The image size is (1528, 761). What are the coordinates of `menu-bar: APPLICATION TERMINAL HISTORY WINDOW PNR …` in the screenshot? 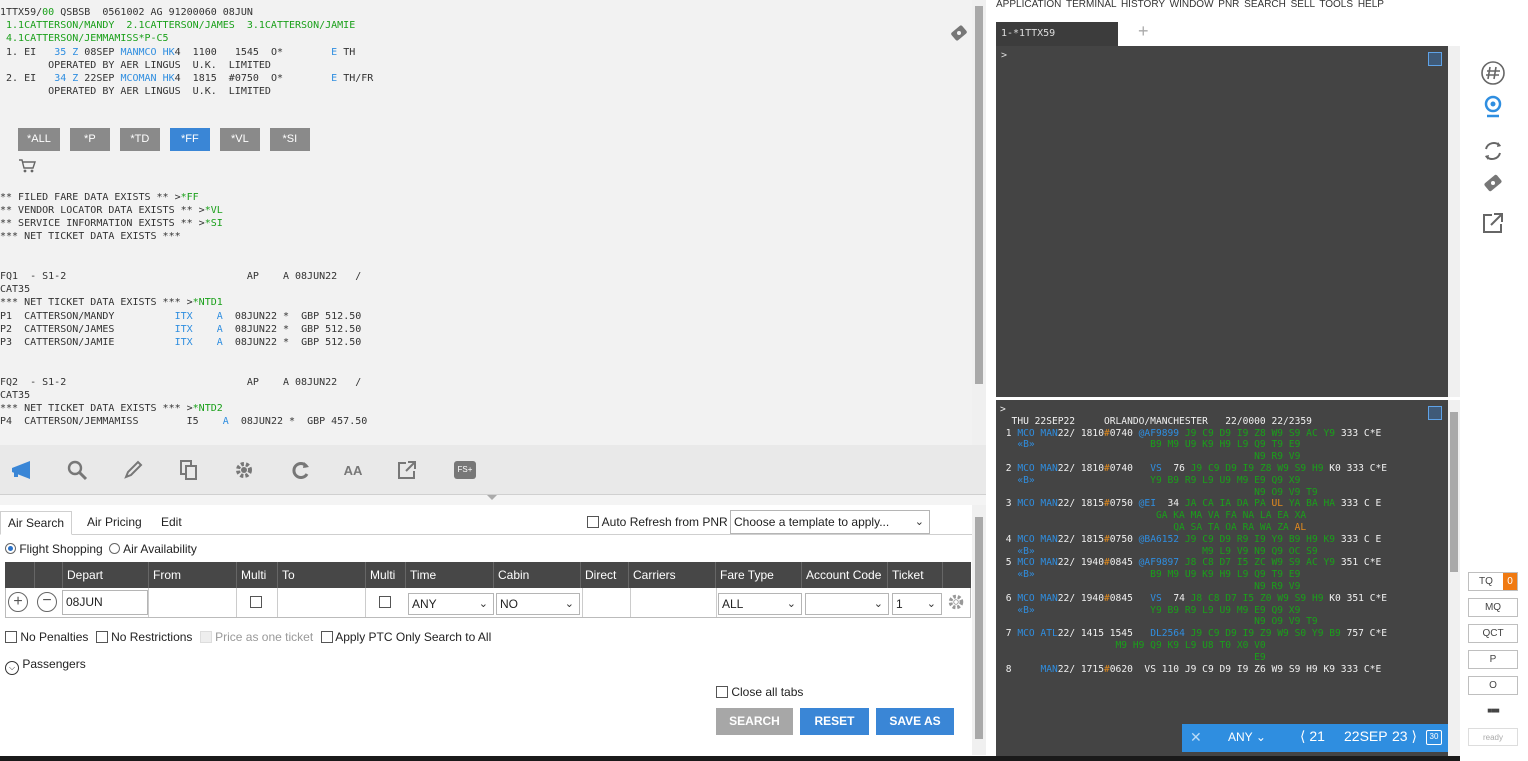 It's located at (1257, 7).